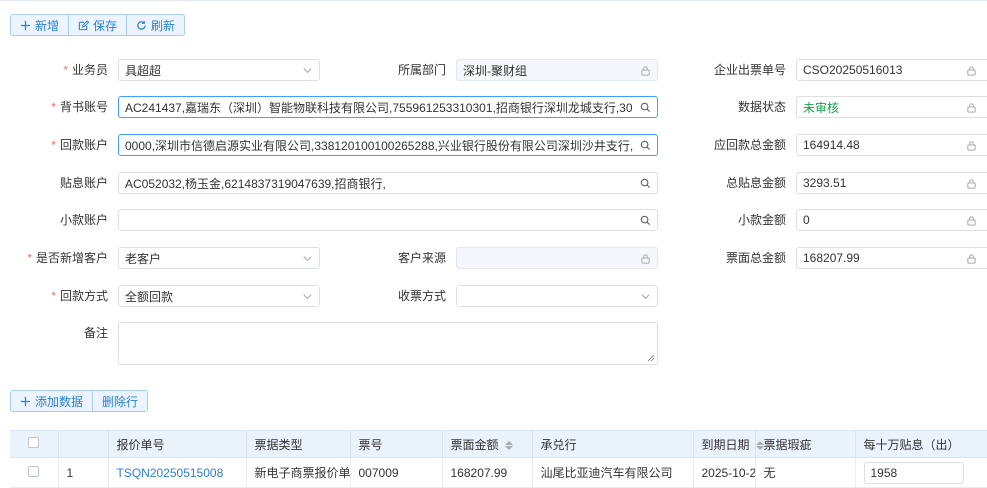 The height and width of the screenshot is (488, 987). What do you see at coordinates (805, 444) in the screenshot?
I see `header-defect: 票据瑕疵` at bounding box center [805, 444].